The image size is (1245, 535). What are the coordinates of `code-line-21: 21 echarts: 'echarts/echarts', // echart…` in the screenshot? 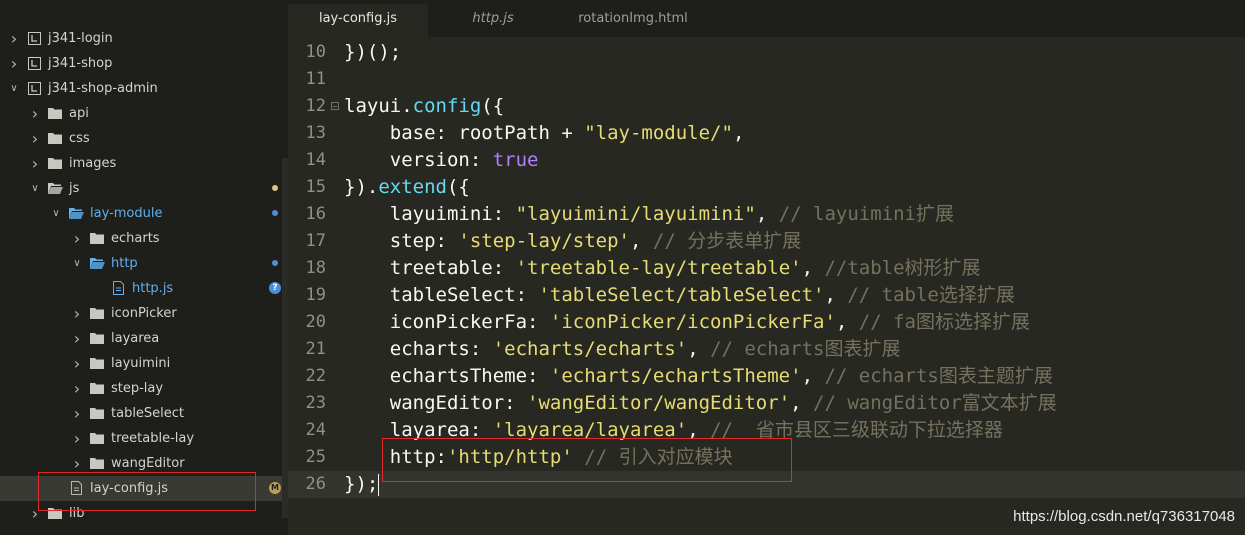 It's located at (766, 349).